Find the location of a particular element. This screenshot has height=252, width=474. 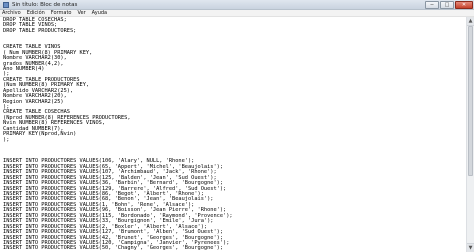

menu-formato: Formato is located at coordinates (61, 13).